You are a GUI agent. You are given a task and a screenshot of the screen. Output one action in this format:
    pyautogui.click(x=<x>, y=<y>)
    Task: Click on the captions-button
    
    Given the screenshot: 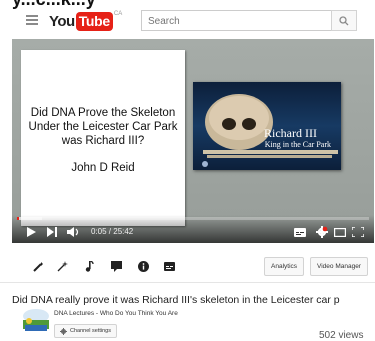 What is the action you would take?
    pyautogui.click(x=300, y=232)
    